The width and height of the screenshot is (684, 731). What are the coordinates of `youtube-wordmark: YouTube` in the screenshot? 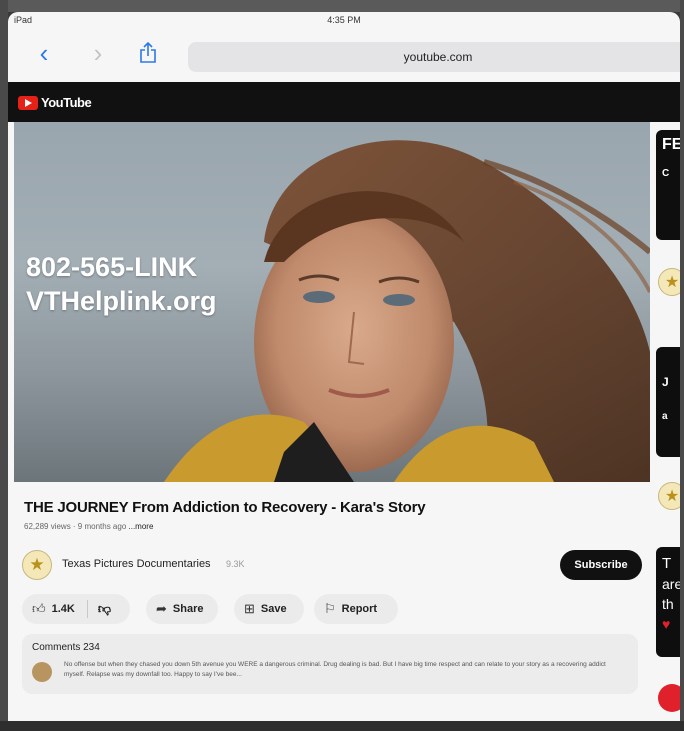 It's located at (66, 102).